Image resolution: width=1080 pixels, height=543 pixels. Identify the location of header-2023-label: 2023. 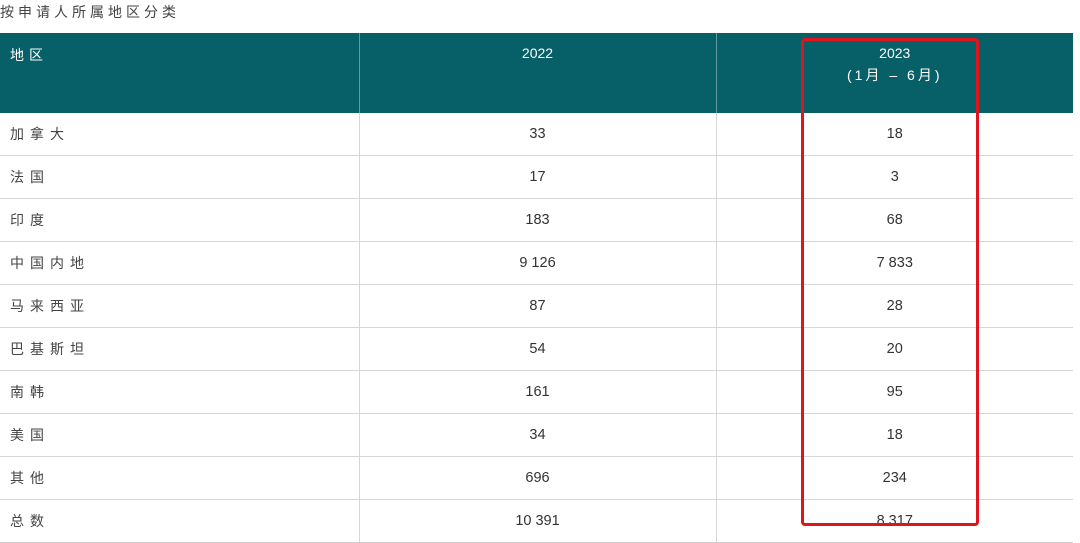
(895, 53).